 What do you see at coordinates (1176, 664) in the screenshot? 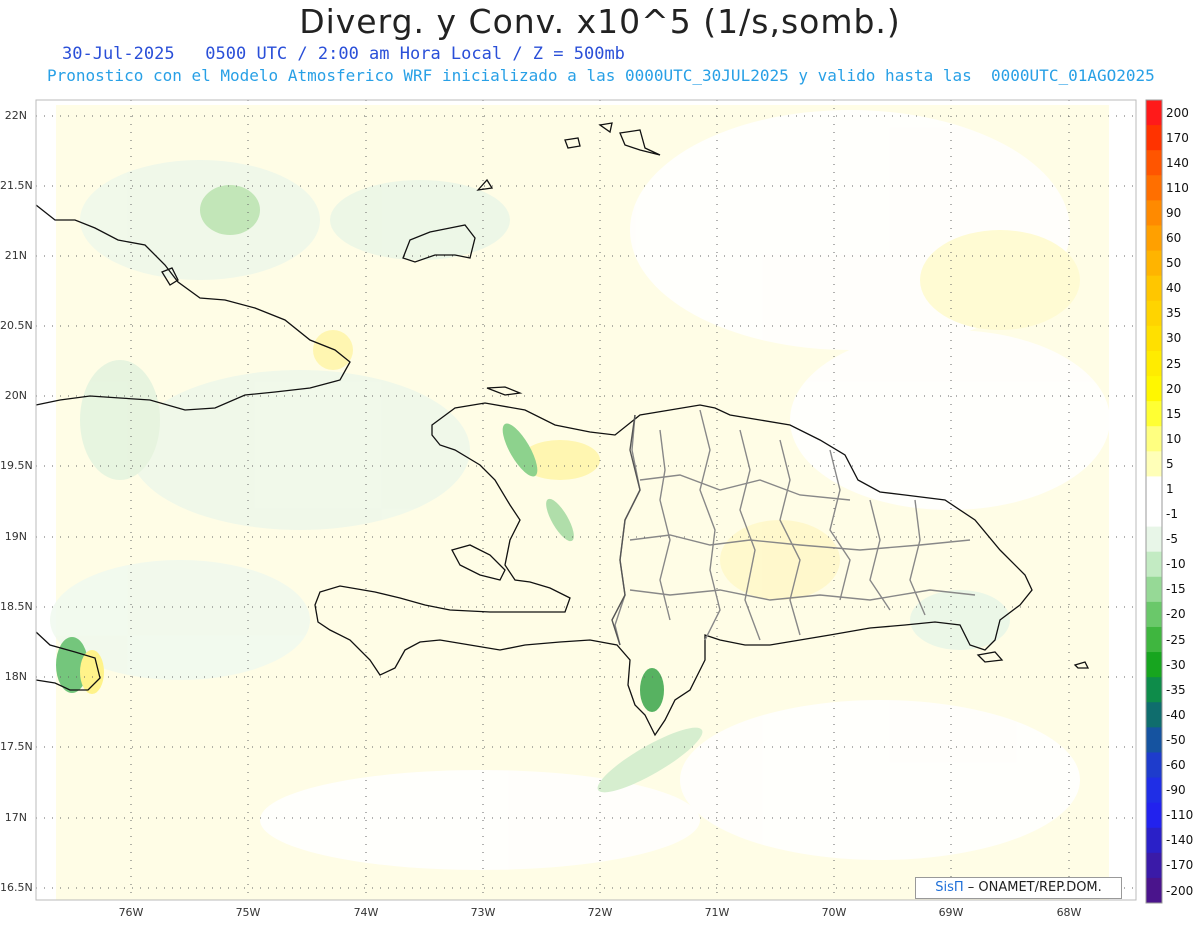
I see `colorbar-tick-label: -30` at bounding box center [1176, 664].